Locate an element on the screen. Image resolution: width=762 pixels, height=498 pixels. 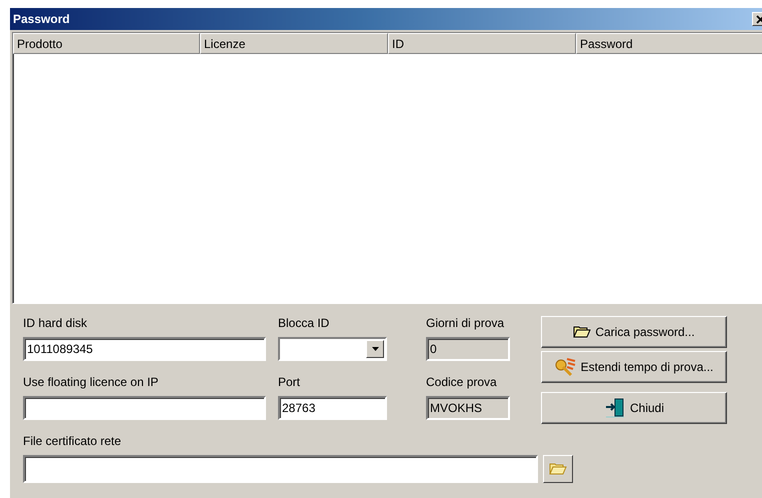
input-field: 1011089345 is located at coordinates (144, 349).